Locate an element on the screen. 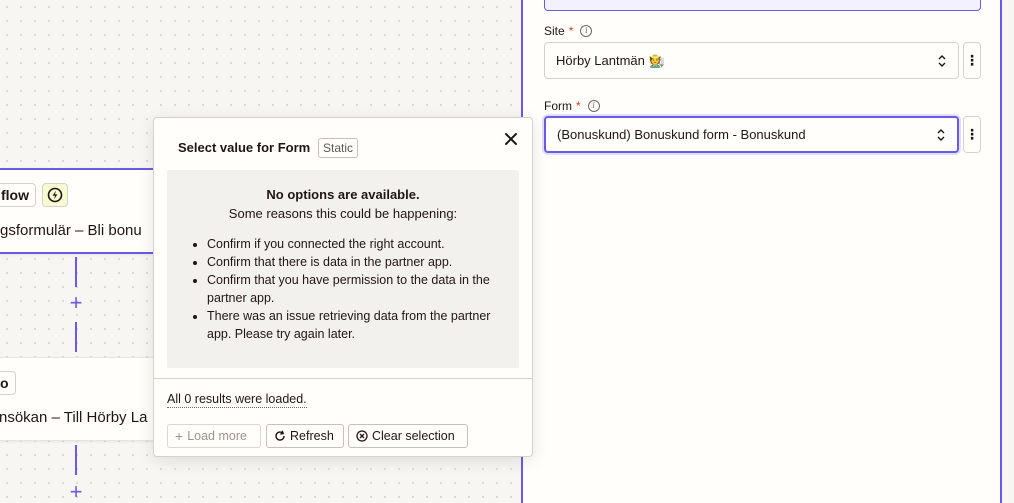 Image resolution: width=1014 pixels, height=503 pixels. load-more-button: + Load more is located at coordinates (214, 436).